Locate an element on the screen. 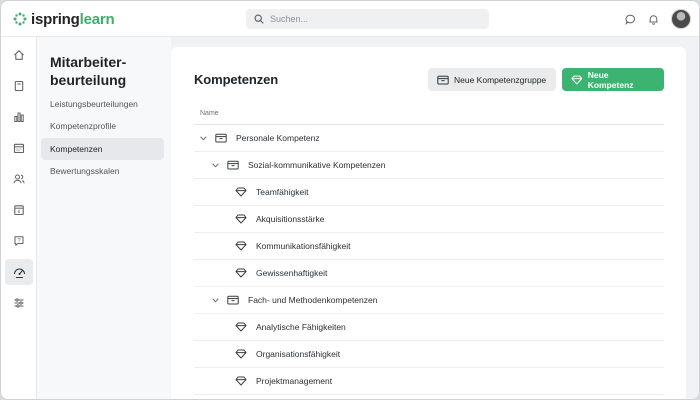 The width and height of the screenshot is (700, 400). sidebar-item-leistungsbeurteilungen: Leistungsbeurteilungen is located at coordinates (102, 104).